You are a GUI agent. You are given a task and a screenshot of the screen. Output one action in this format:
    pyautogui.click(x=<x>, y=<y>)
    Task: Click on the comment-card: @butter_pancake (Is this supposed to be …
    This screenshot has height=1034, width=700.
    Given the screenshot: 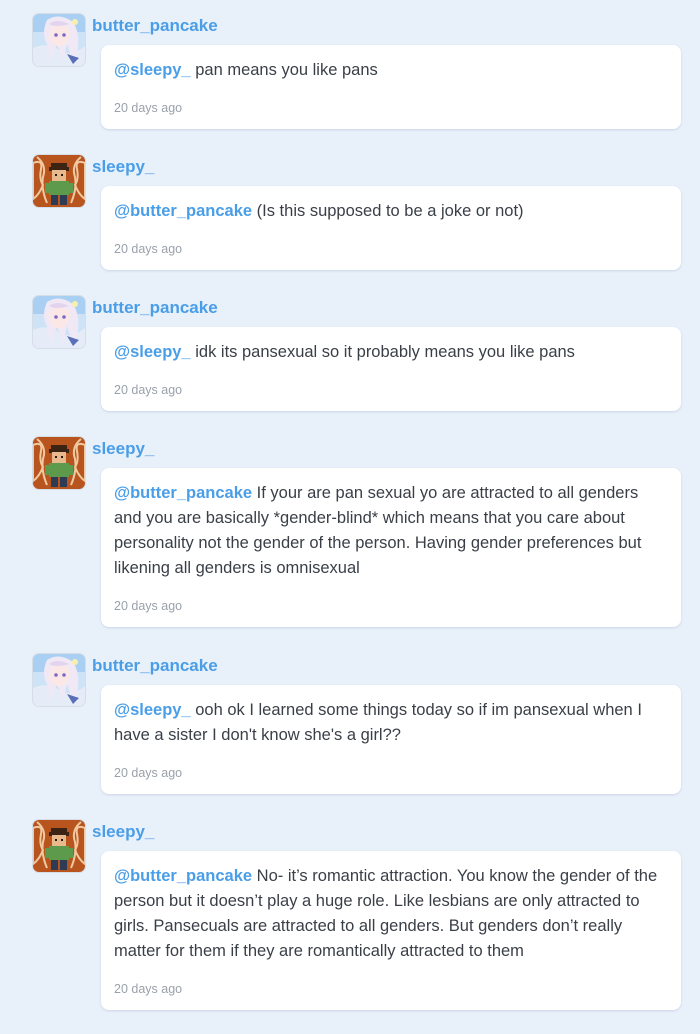 What is the action you would take?
    pyautogui.click(x=391, y=228)
    